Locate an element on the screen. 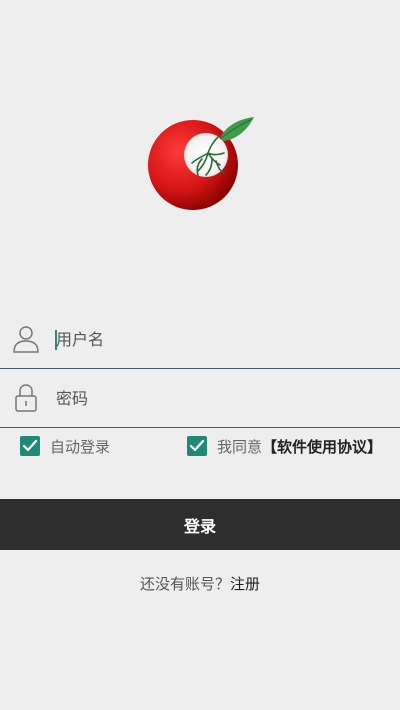  register-prompt-text: 还没有账号？ is located at coordinates (184, 584).